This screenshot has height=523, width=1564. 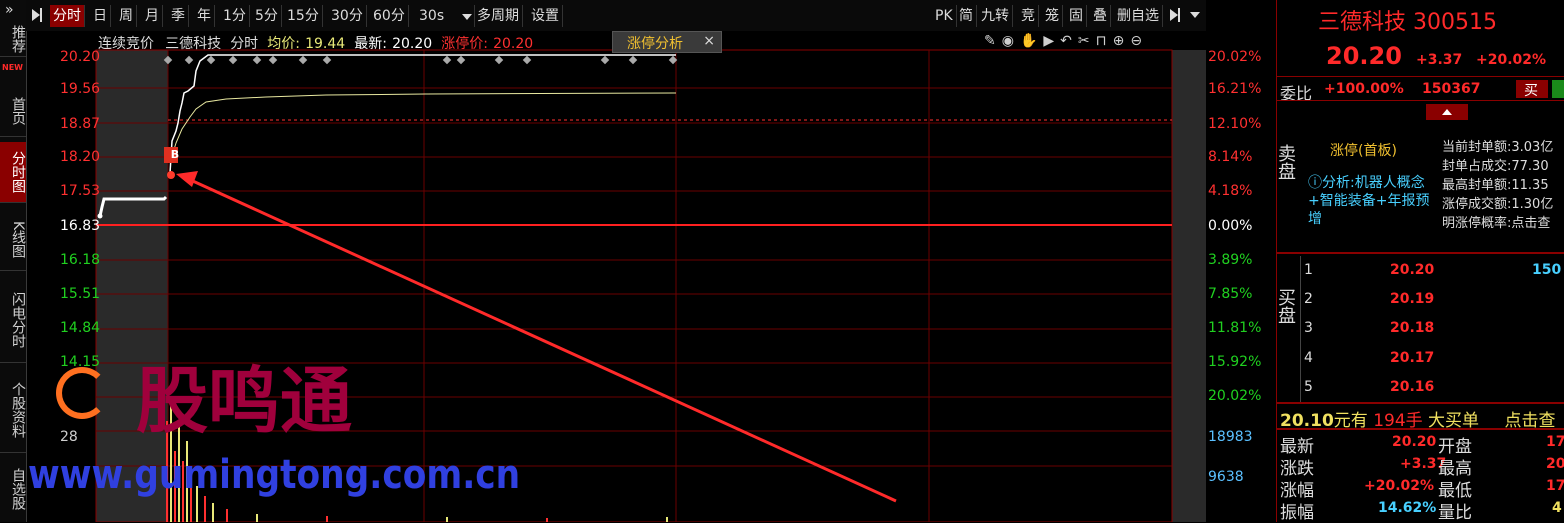 I want to click on avg-label: 均价:, so click(x=283, y=44).